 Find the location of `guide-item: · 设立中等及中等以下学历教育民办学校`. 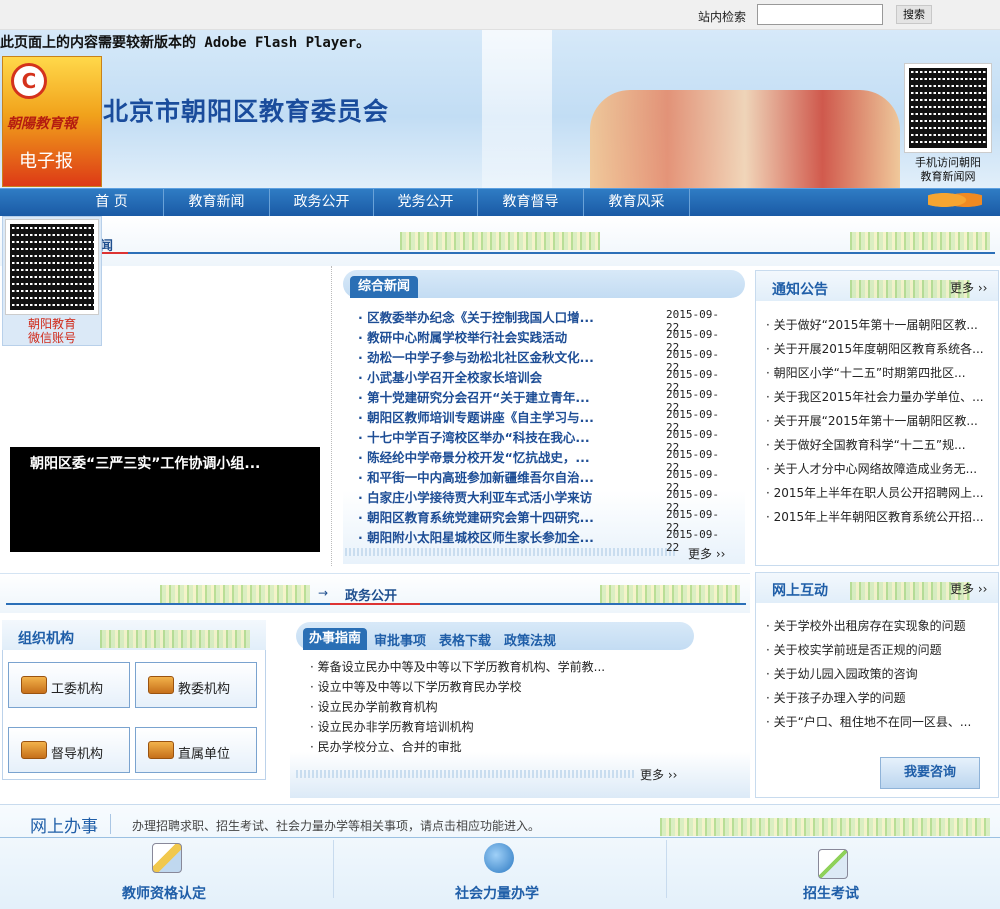

guide-item: · 设立中等及中等以下学历教育民办学校 is located at coordinates (460, 686).